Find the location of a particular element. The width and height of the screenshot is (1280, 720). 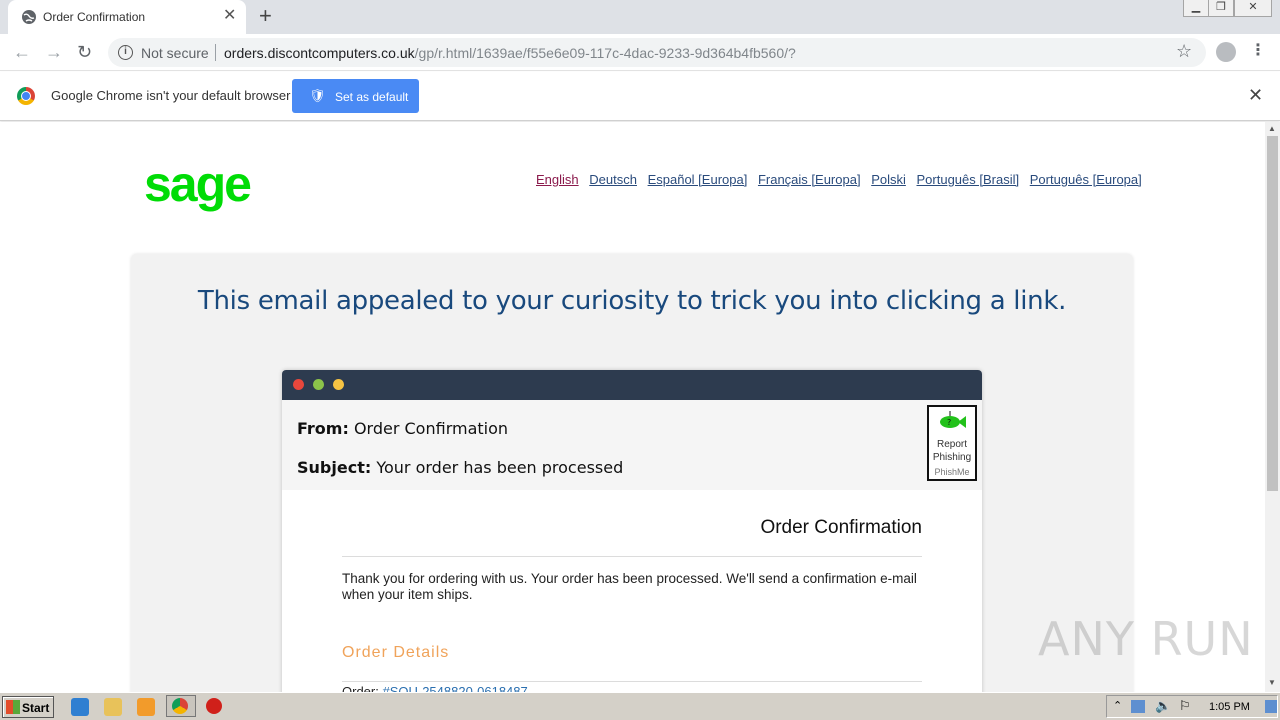

lang-link-deutsch: Deutsch is located at coordinates (613, 179).